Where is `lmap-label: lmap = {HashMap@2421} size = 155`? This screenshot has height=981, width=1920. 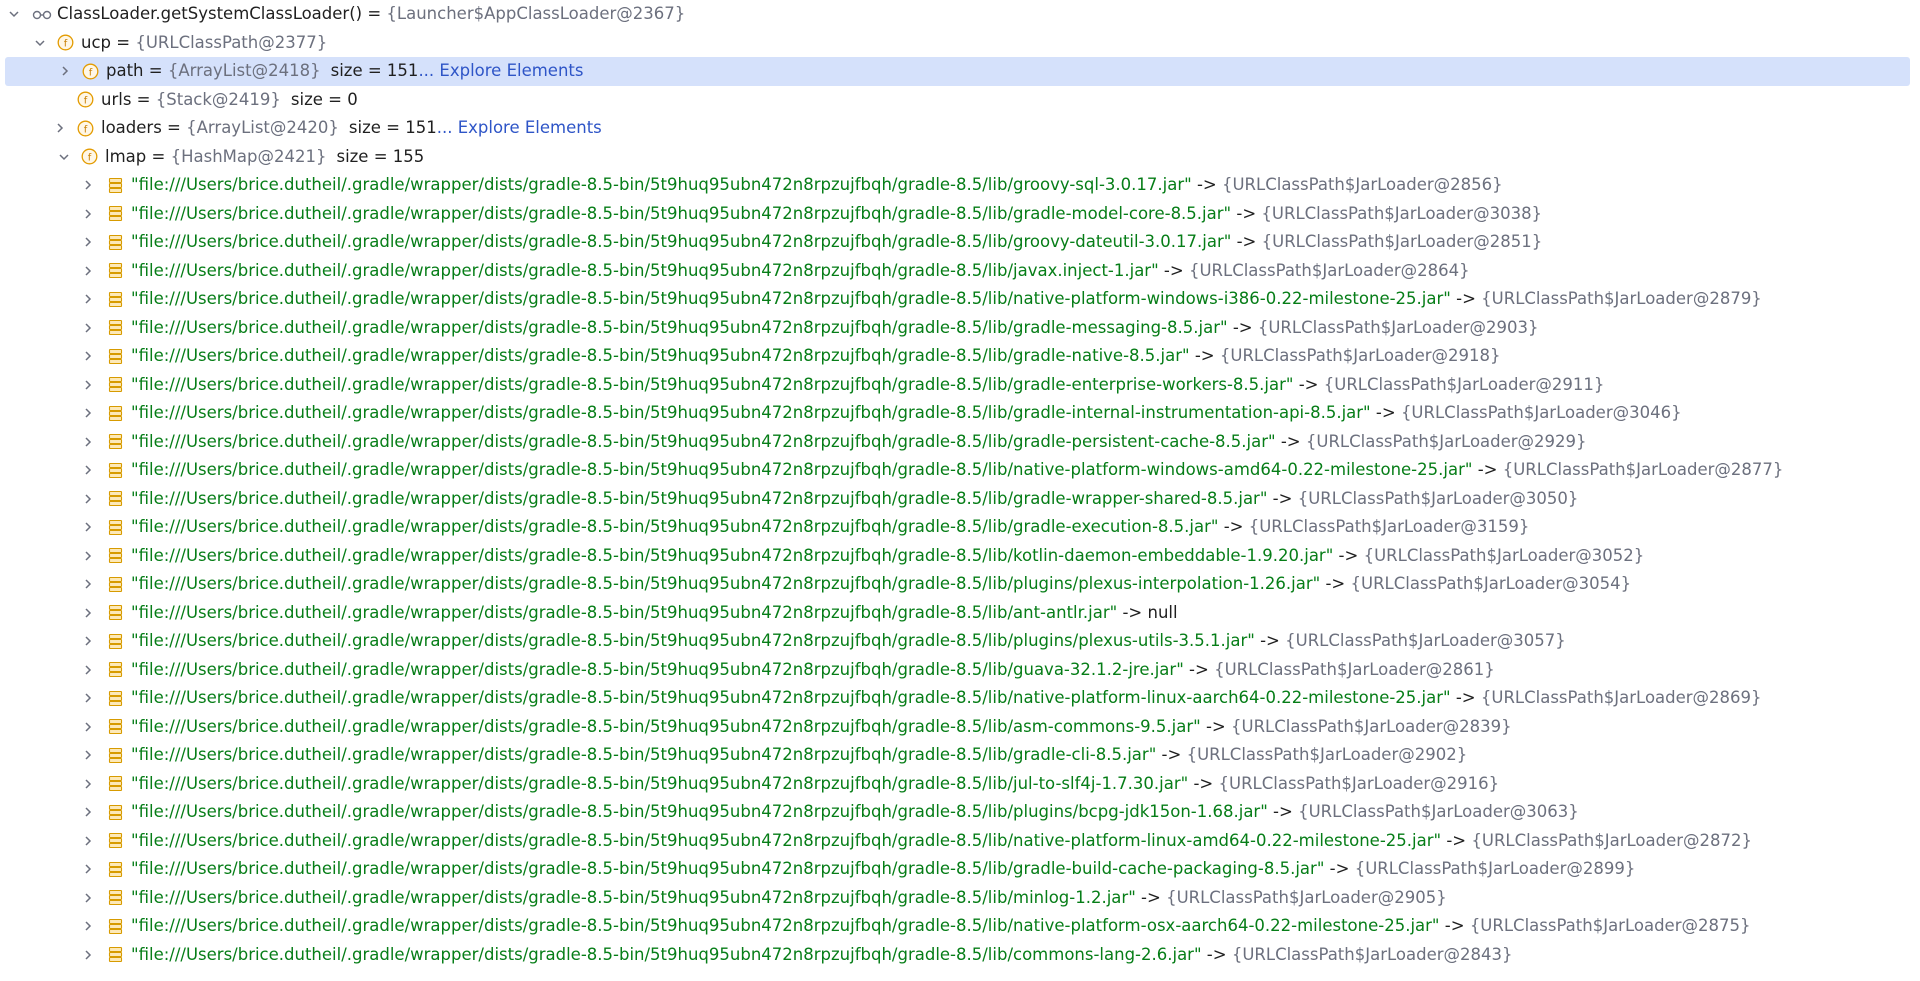
lmap-label: lmap = {HashMap@2421} size = 155 is located at coordinates (265, 156).